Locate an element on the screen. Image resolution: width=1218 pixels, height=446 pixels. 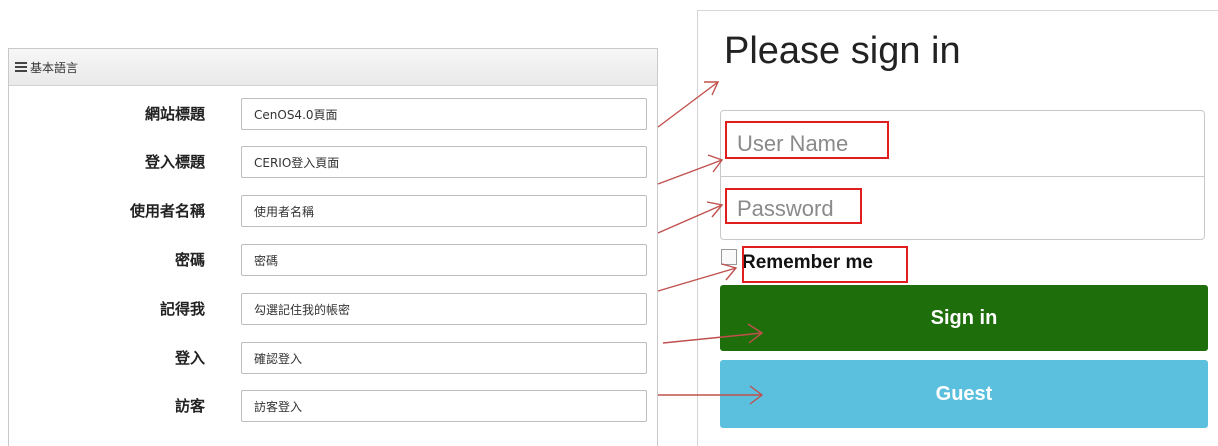
arrow-signin is located at coordinates (712, 338).